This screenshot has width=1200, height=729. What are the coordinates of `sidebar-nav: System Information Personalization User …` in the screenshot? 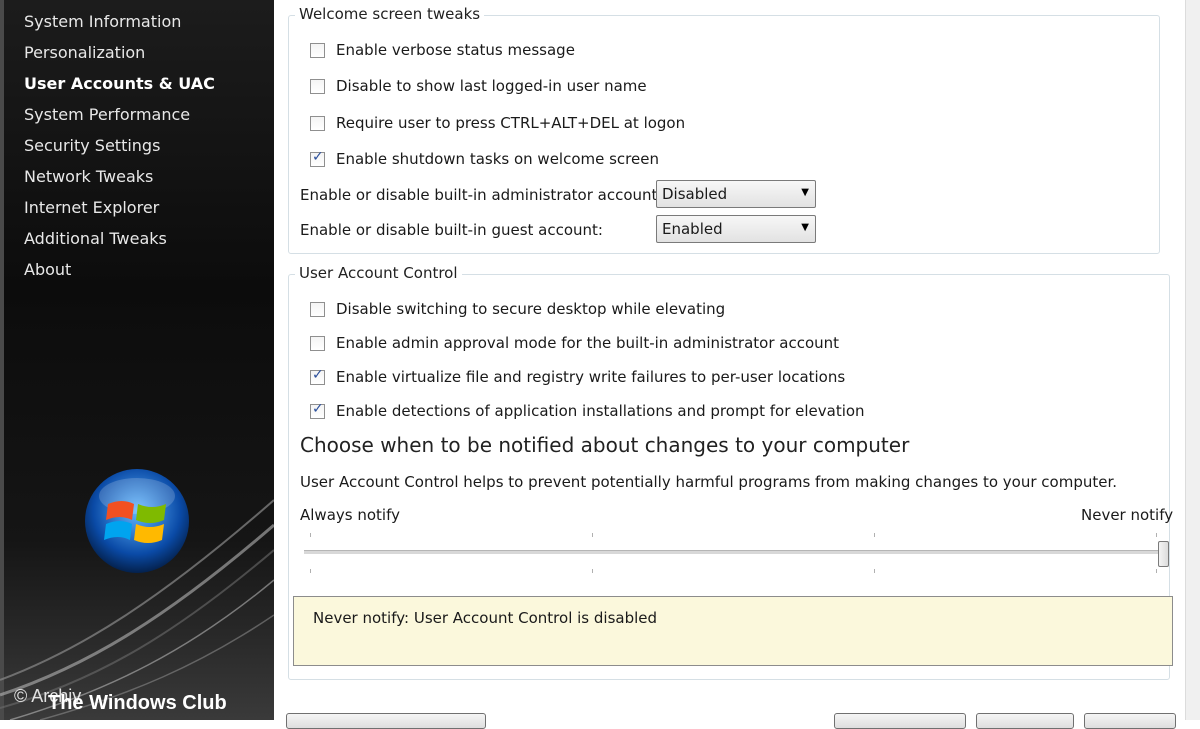 It's located at (119, 147).